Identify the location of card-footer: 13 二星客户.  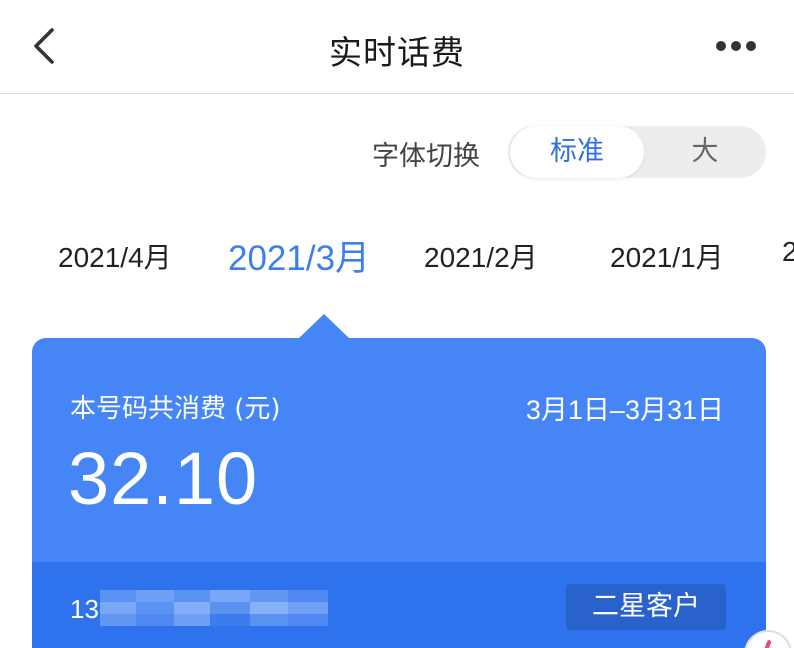
(399, 605).